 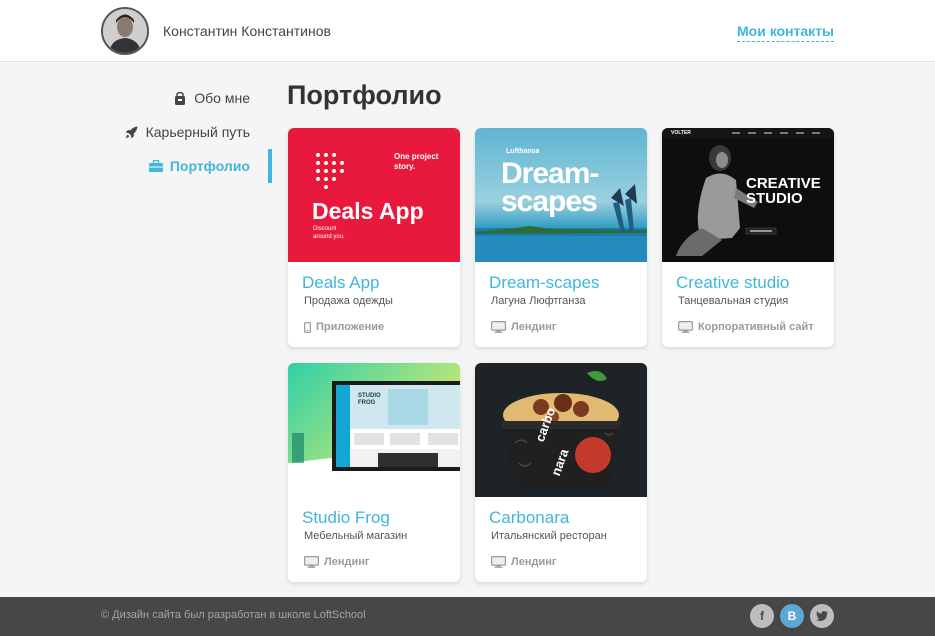 I want to click on header: Константин Константинов Мои контакты, so click(x=467, y=31).